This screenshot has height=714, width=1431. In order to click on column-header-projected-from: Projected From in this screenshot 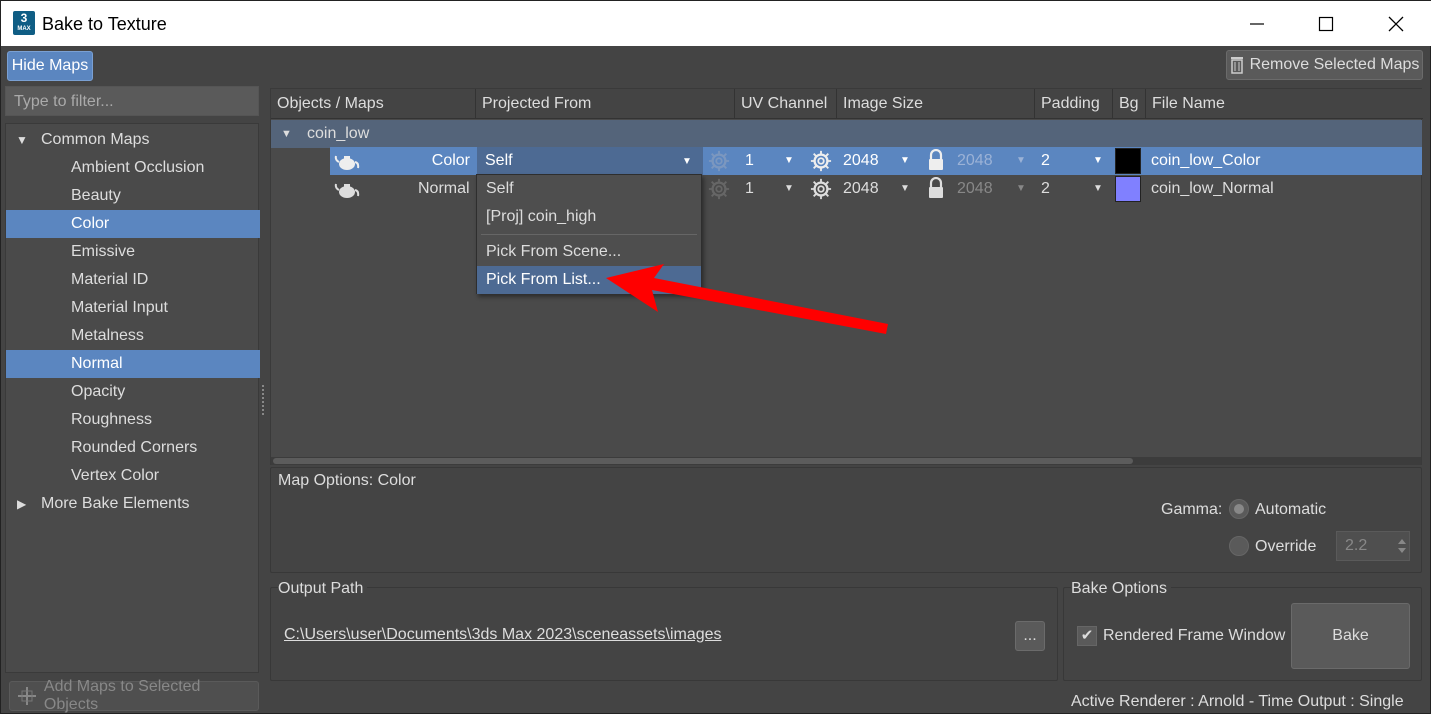, I will do `click(605, 104)`.